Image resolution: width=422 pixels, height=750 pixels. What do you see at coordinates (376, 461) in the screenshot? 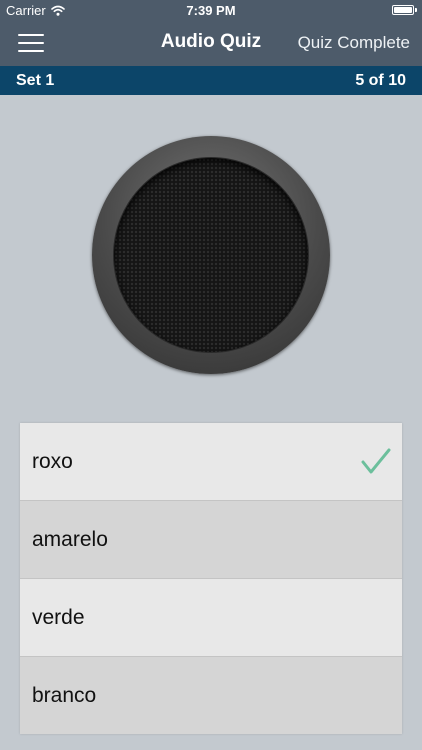
I see `checkmark-icon` at bounding box center [376, 461].